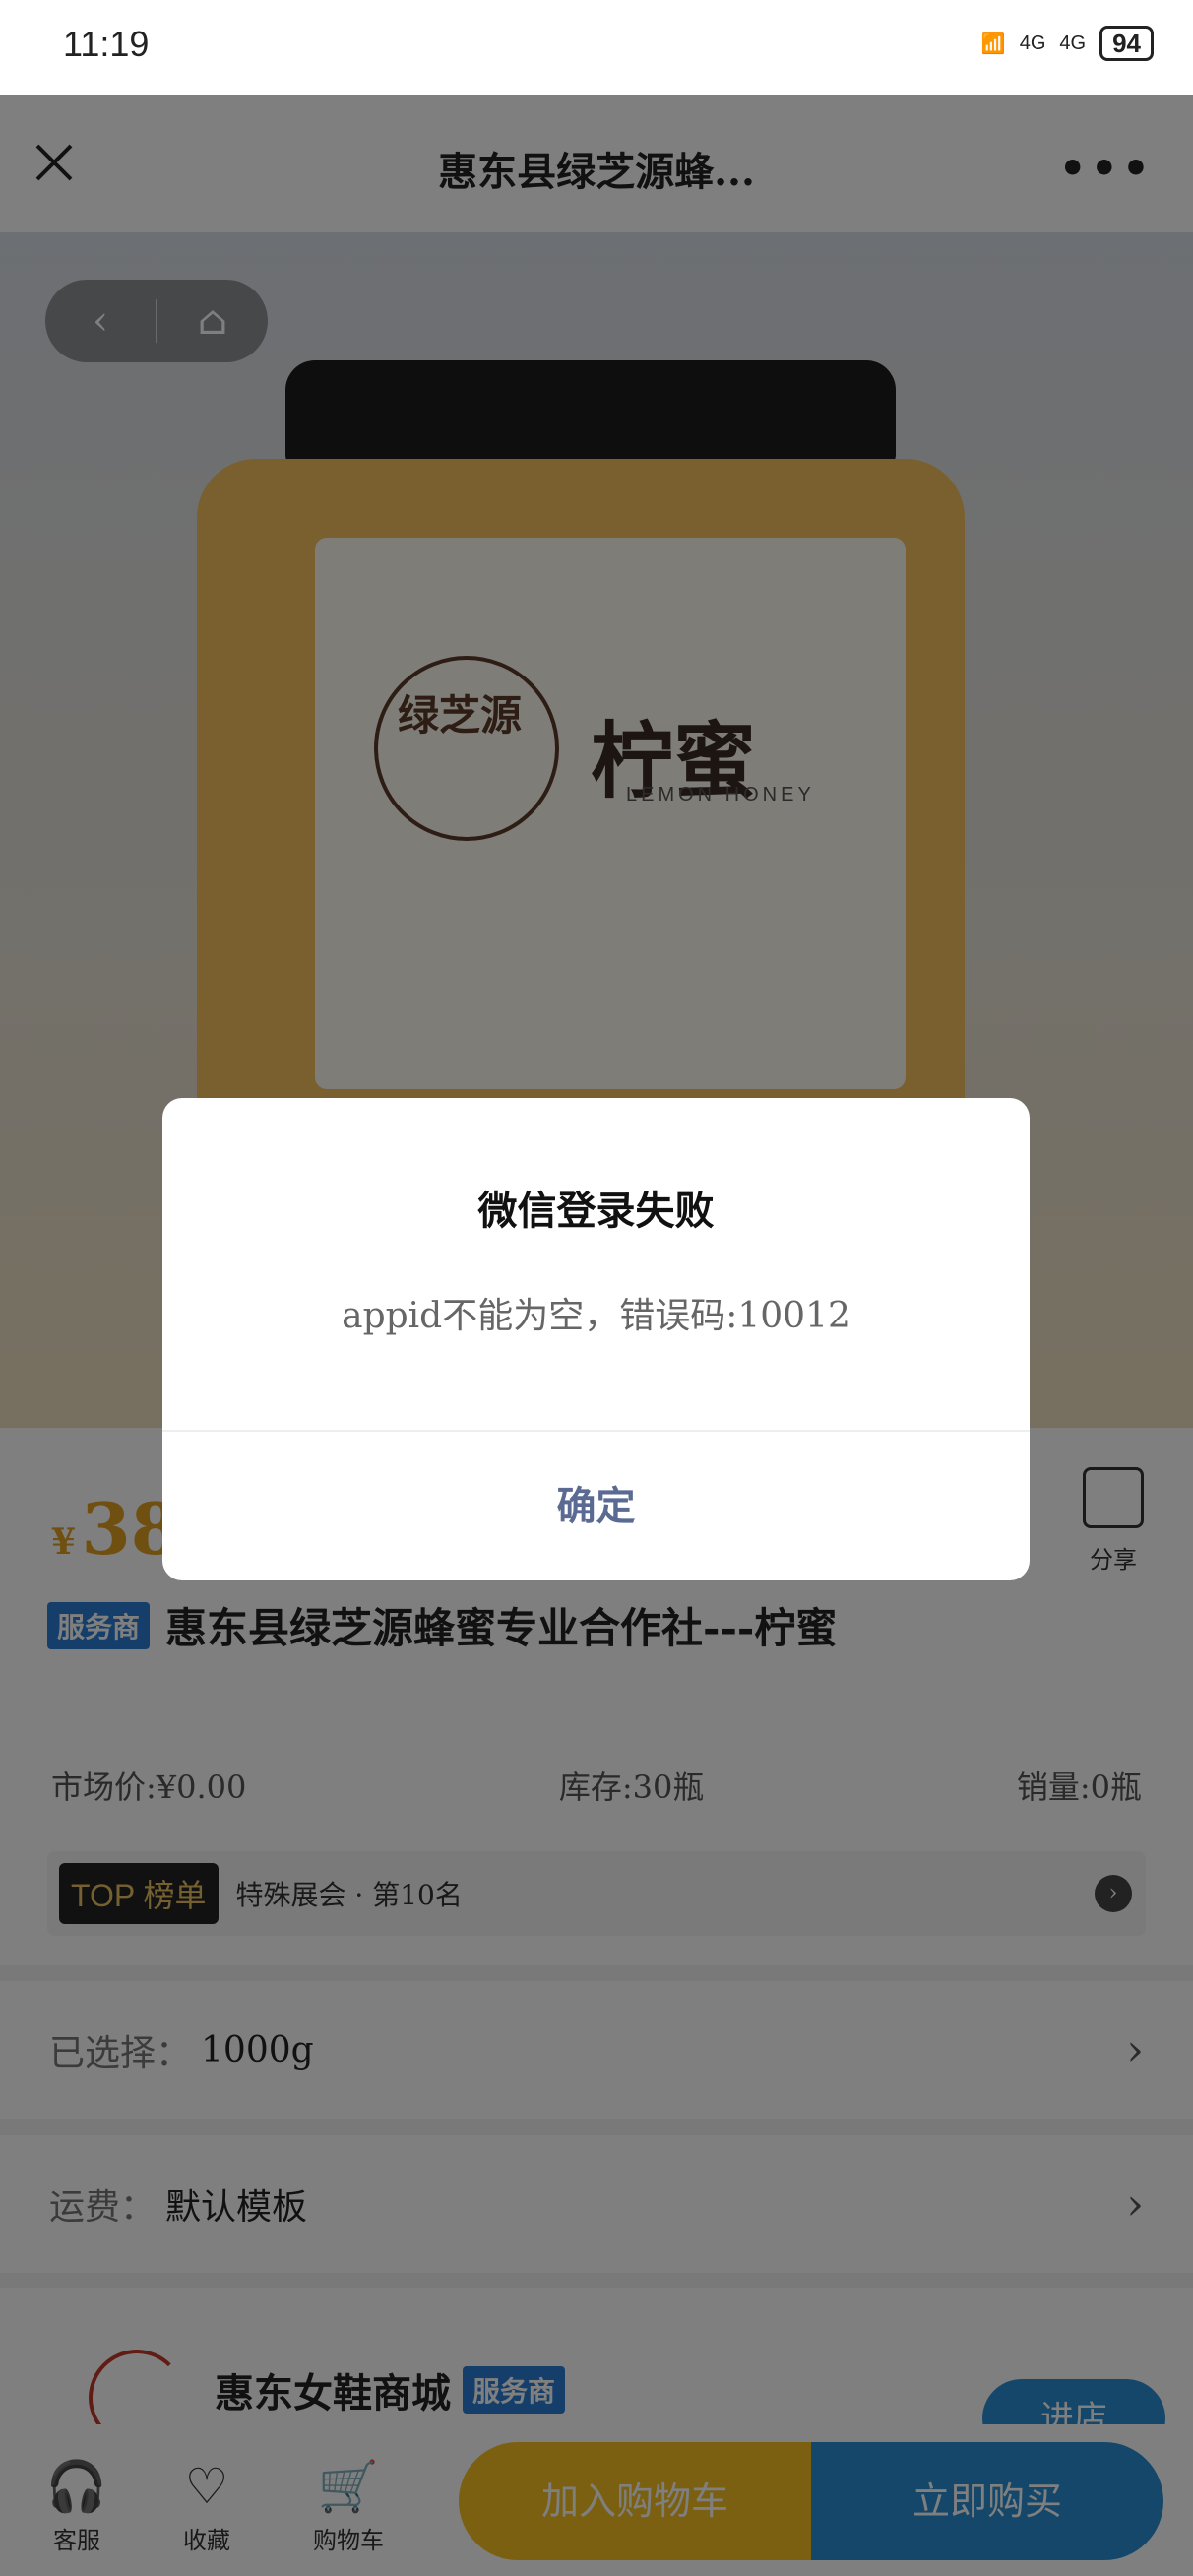 This screenshot has width=1193, height=2576. Describe the element at coordinates (596, 1211) in the screenshot. I see `dialog-title: 微信登录失败` at that location.